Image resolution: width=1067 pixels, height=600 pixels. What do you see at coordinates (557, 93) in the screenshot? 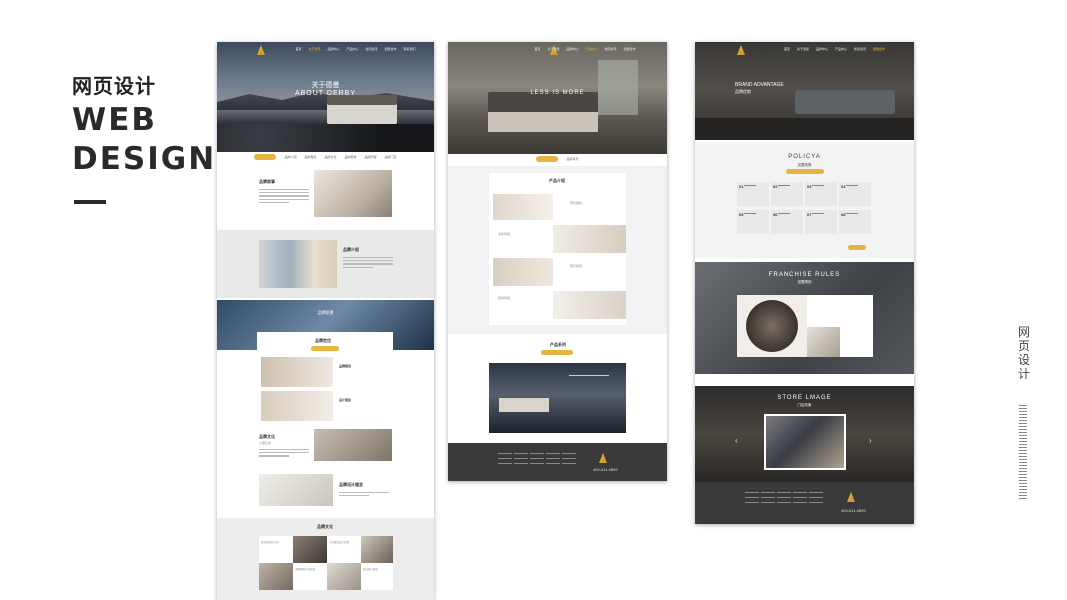
I see `hero-title-en: LESS IS MORE` at bounding box center [557, 93].